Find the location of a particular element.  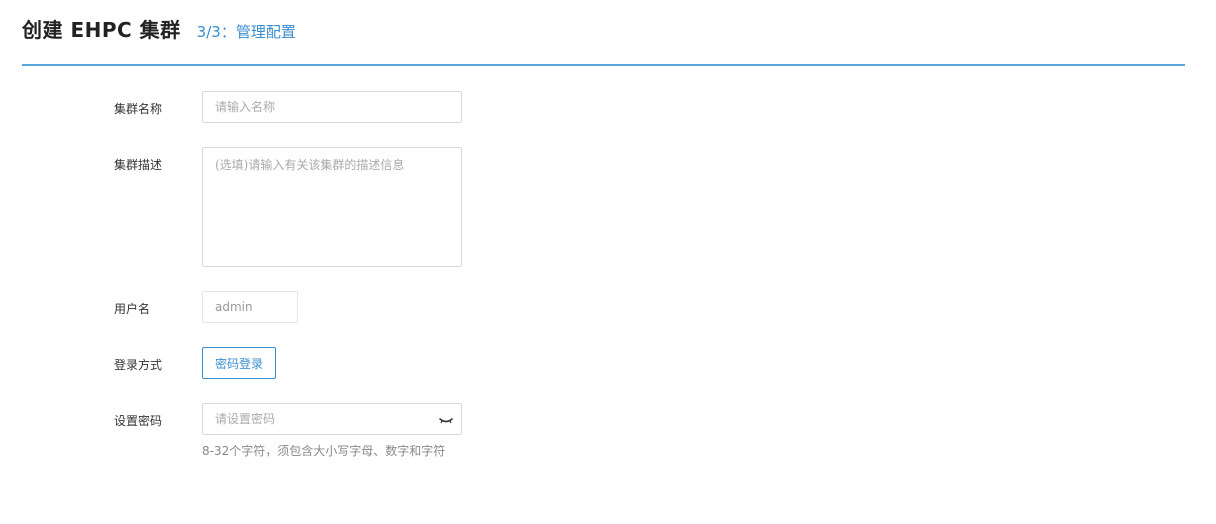

header-divider is located at coordinates (603, 65).